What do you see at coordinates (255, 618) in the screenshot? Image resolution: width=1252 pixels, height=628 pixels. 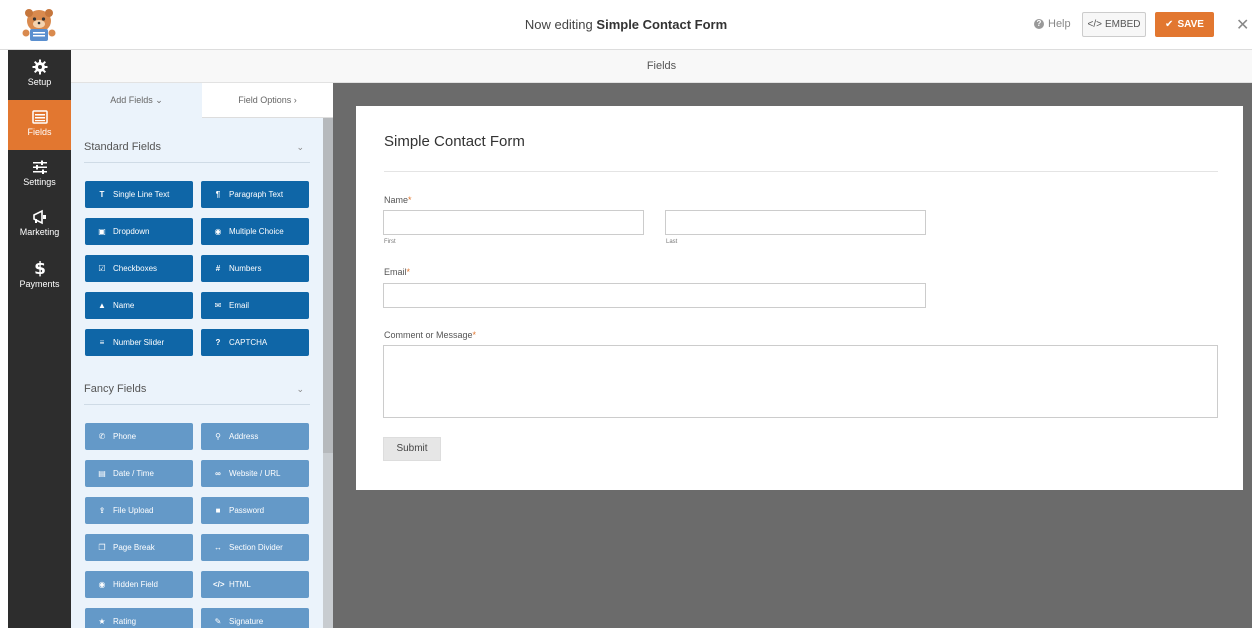 I see `field-button-signature: ✎ Signature` at bounding box center [255, 618].